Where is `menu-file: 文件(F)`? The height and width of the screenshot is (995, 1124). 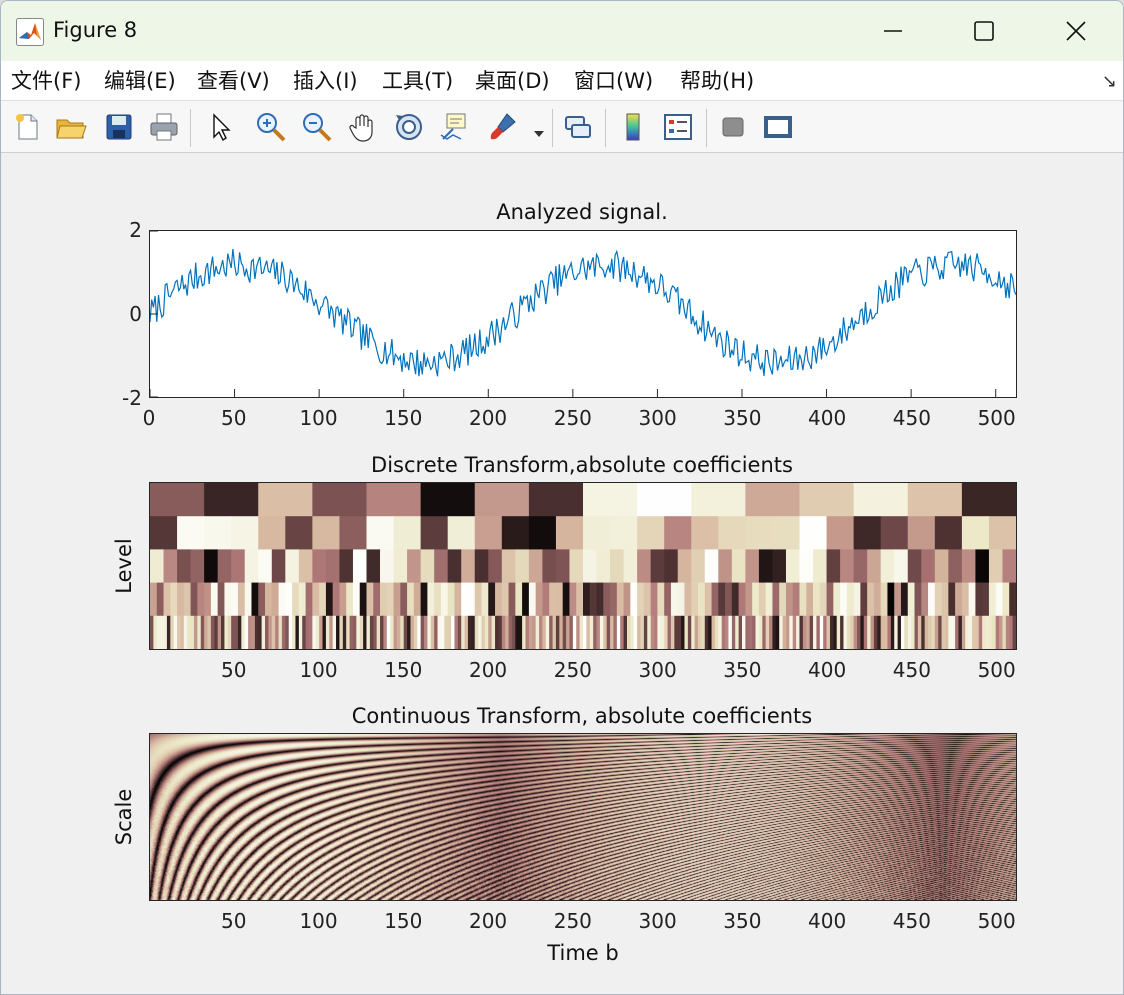
menu-file: 文件(F) is located at coordinates (46, 81).